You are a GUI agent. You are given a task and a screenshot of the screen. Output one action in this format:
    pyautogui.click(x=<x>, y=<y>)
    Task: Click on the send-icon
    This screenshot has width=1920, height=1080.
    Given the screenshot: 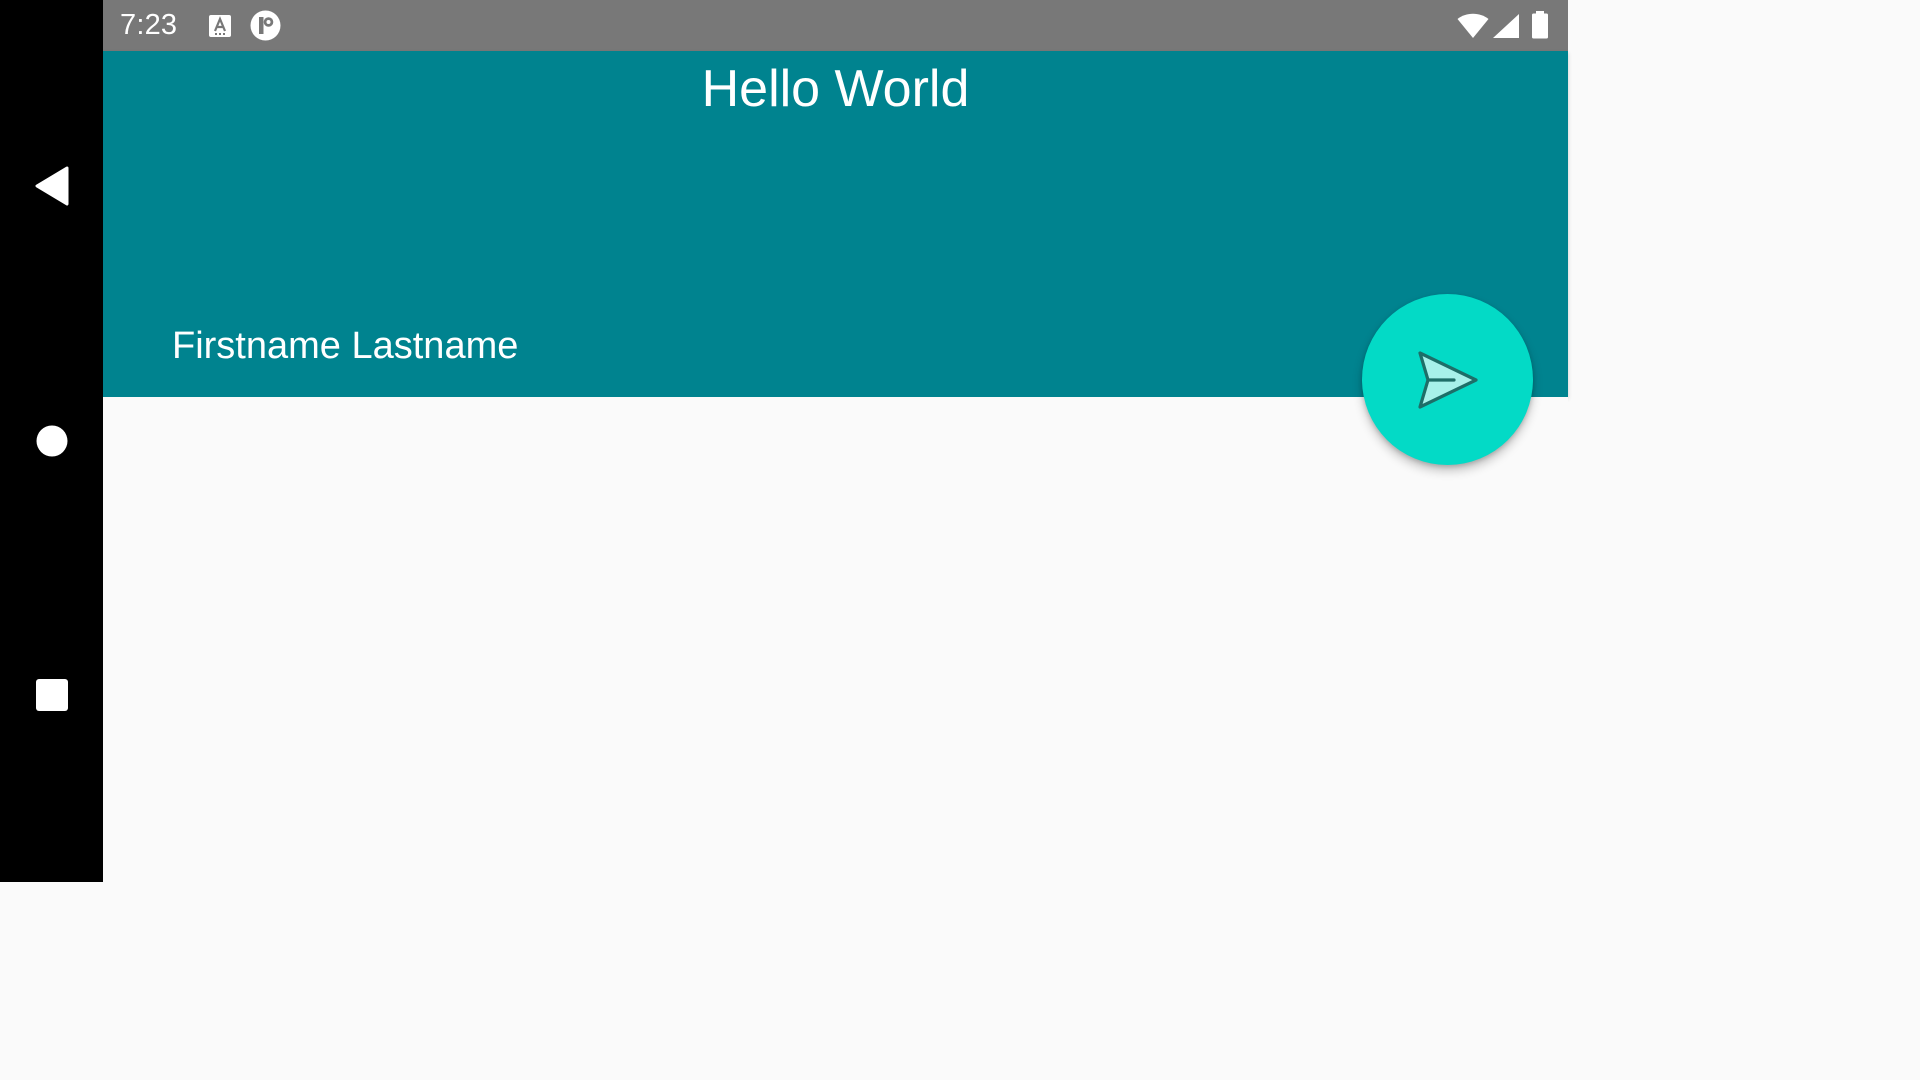 What is the action you would take?
    pyautogui.click(x=1447, y=379)
    